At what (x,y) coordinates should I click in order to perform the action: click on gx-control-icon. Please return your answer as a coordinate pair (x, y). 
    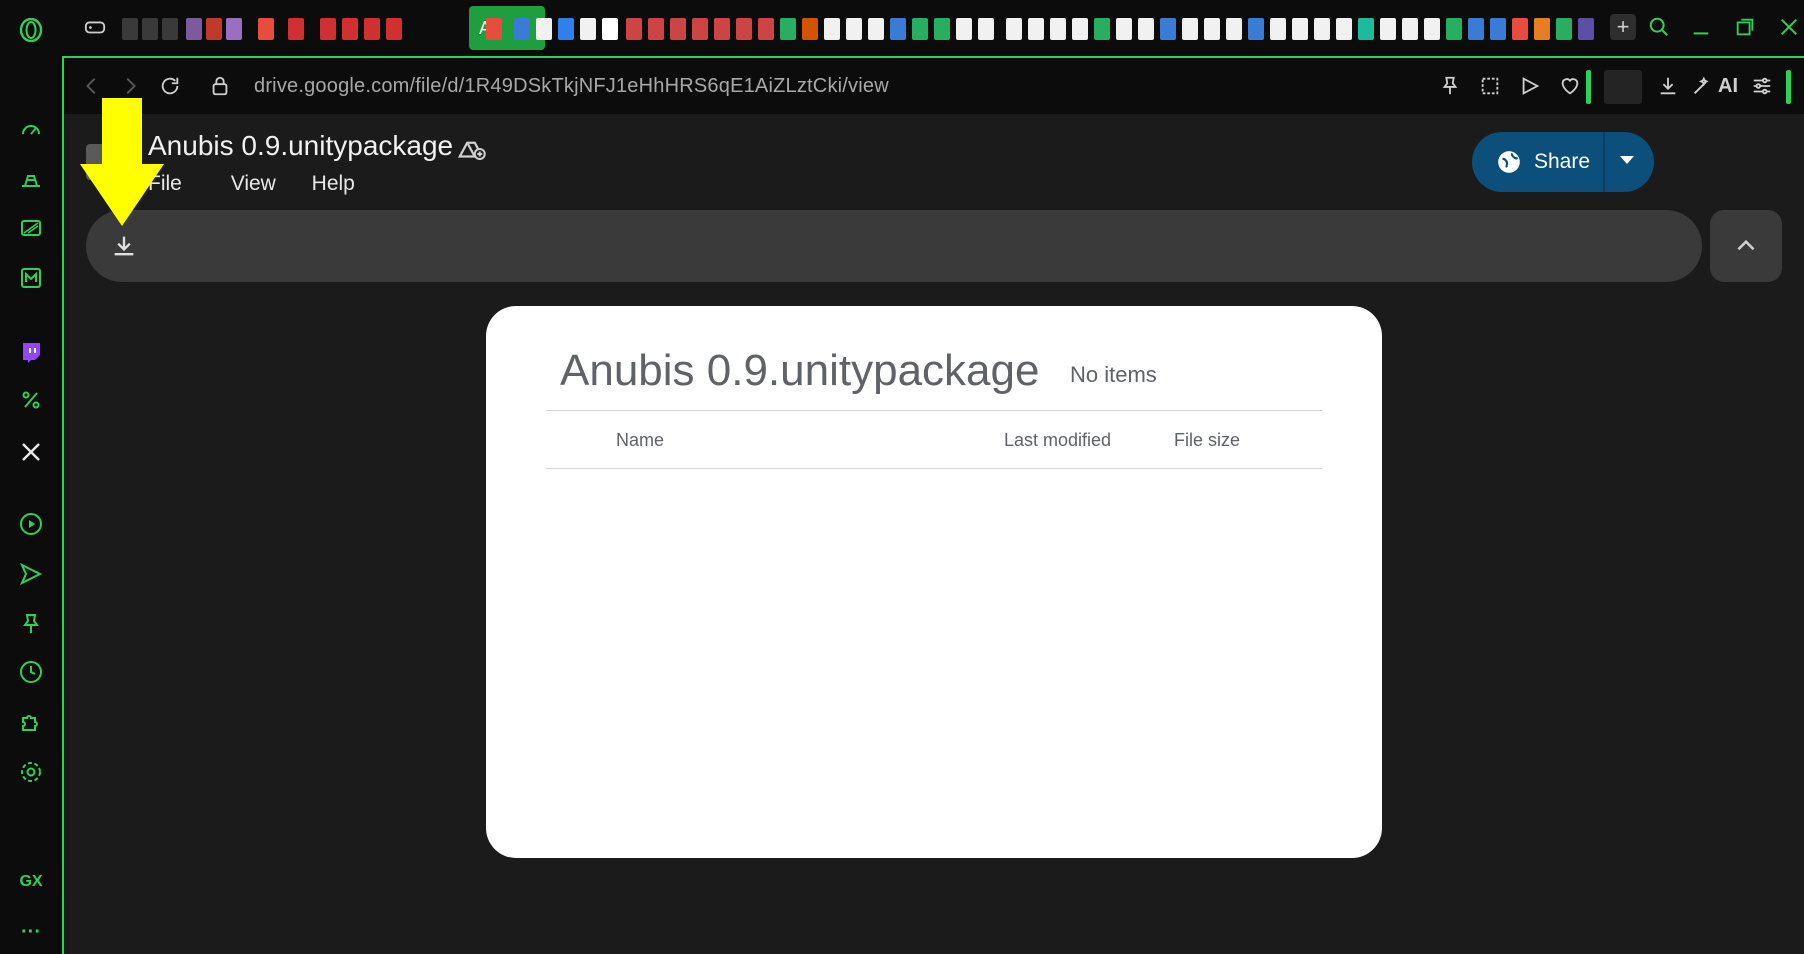
    Looking at the image, I should click on (31, 180).